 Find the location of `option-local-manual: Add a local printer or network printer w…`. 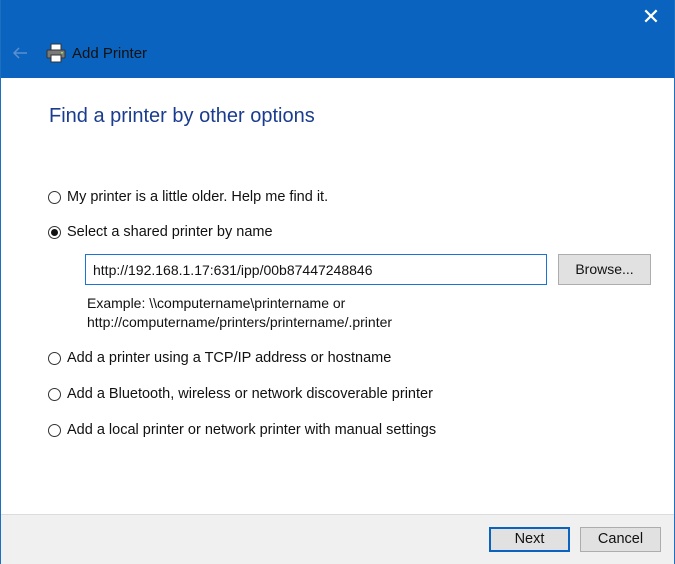

option-local-manual: Add a local printer or network printer w… is located at coordinates (242, 430).